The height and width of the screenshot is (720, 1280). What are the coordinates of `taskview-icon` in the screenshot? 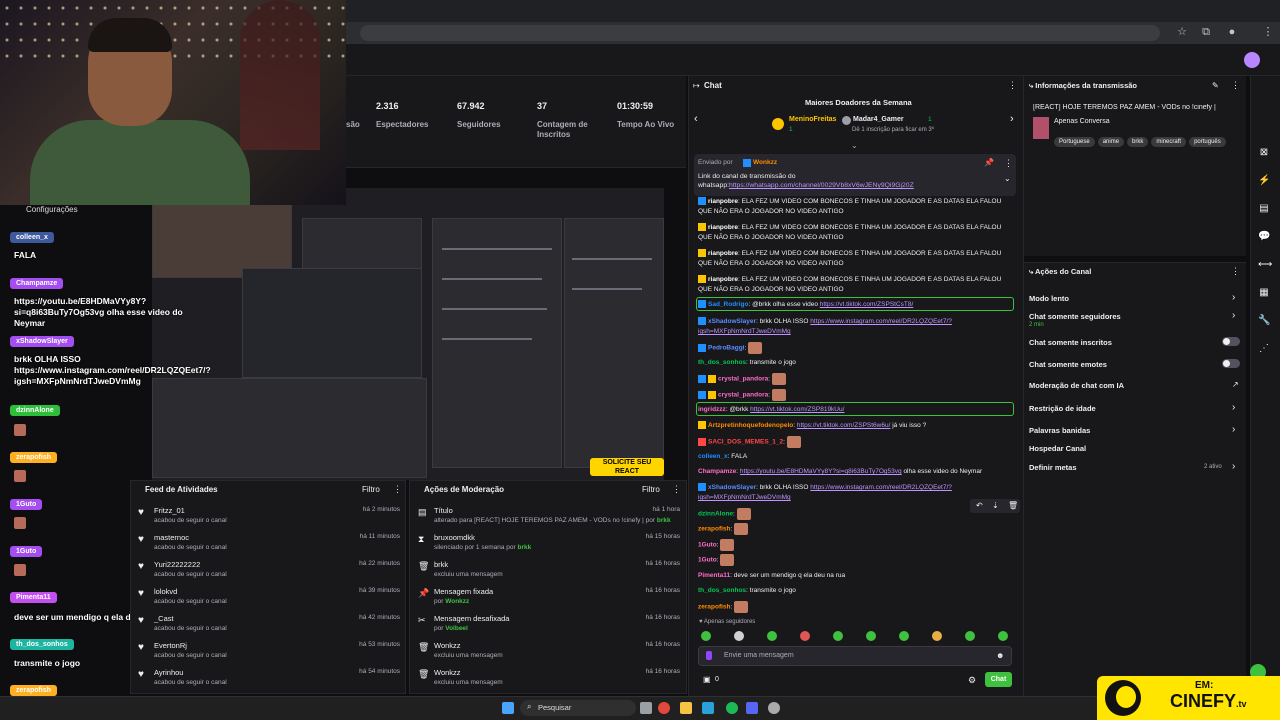 It's located at (646, 708).